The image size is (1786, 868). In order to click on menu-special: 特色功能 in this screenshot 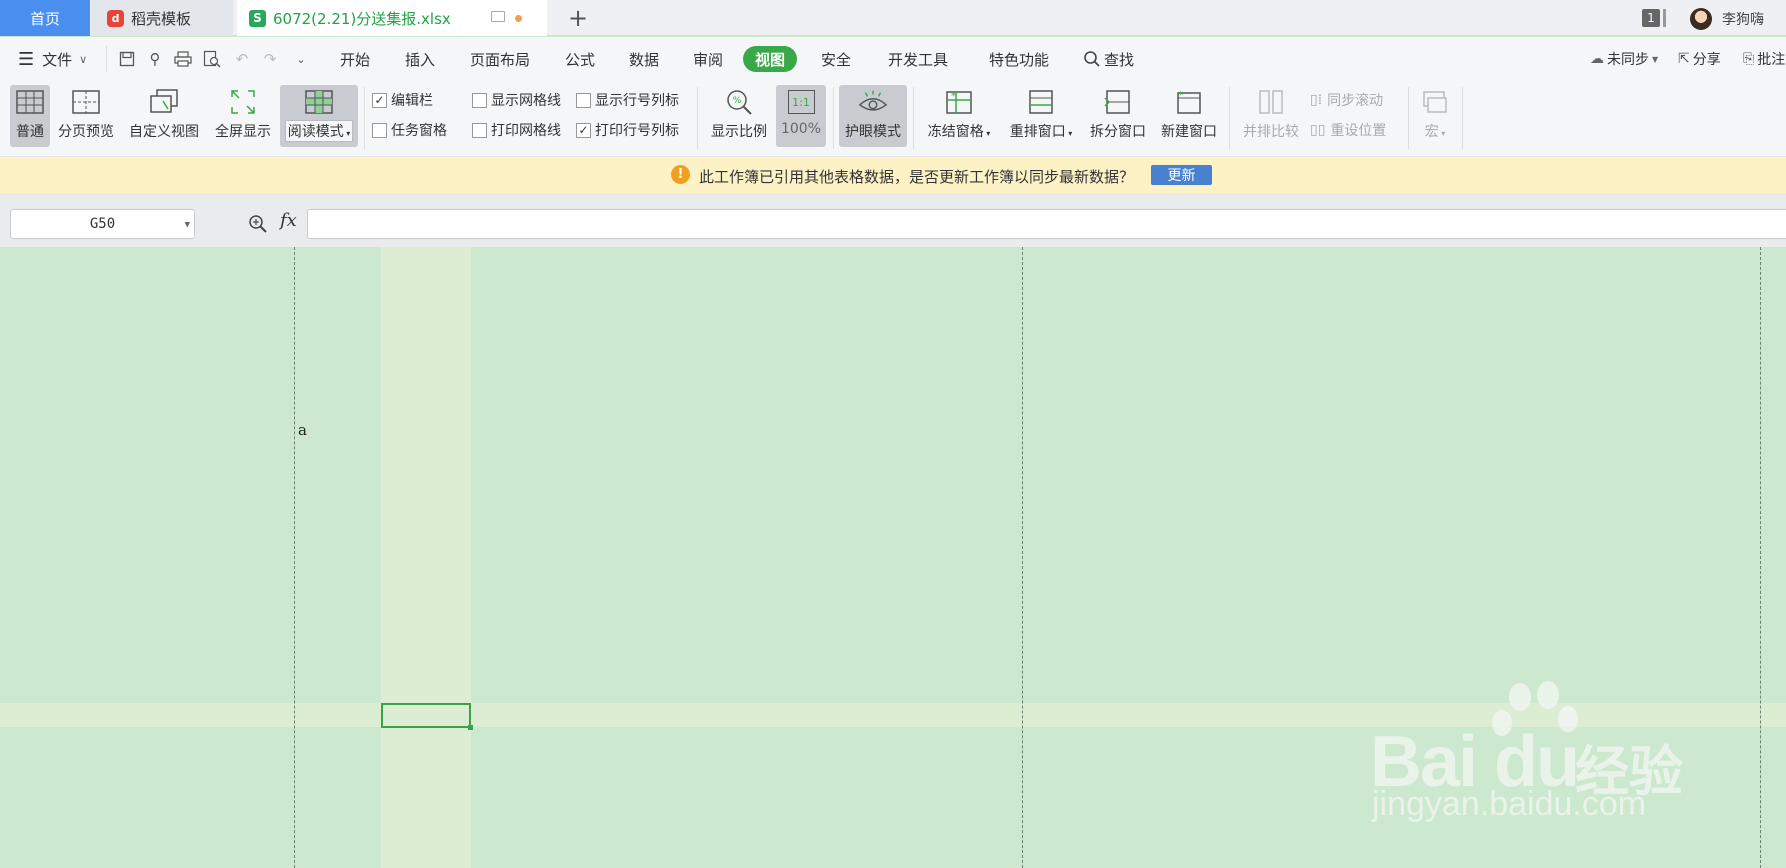, I will do `click(1019, 59)`.